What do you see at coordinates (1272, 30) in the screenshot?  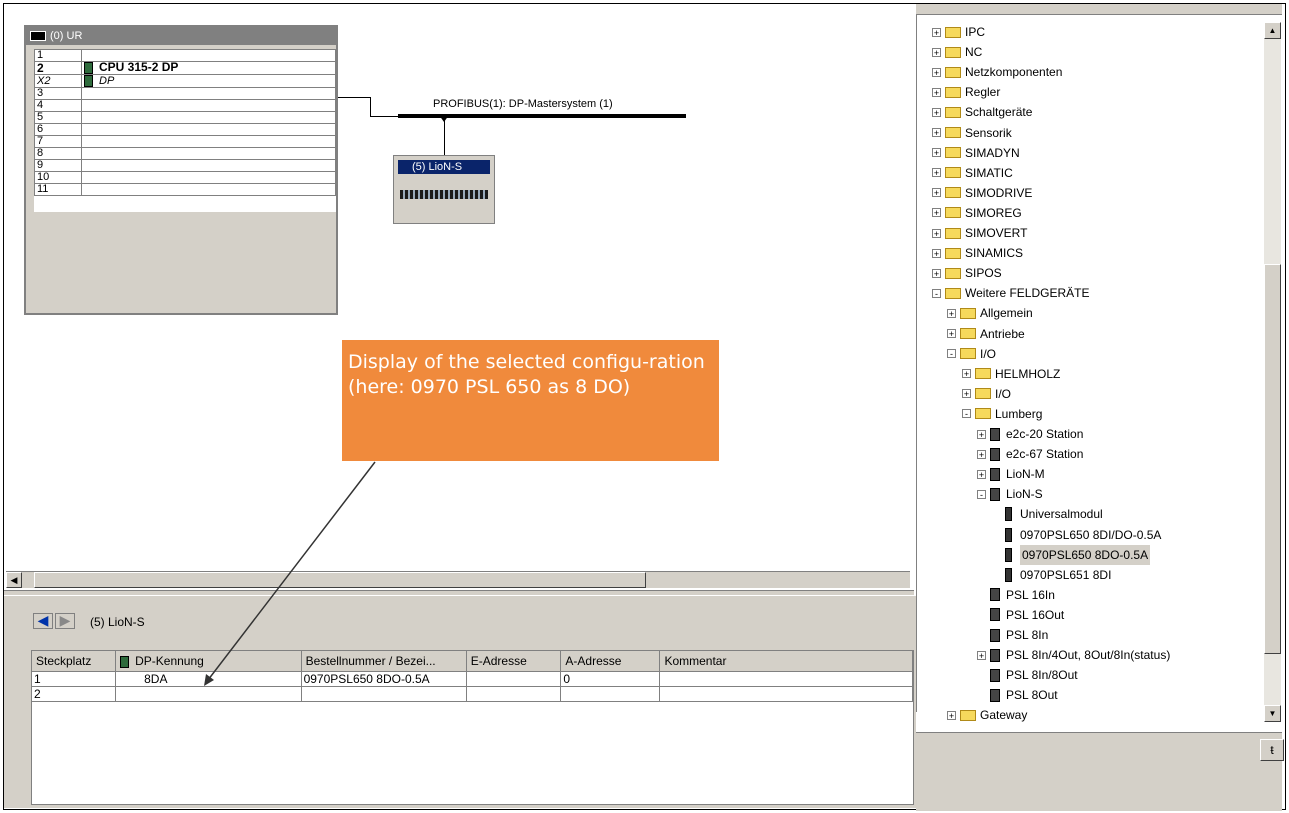 I see `scroll-up-icon: ▲` at bounding box center [1272, 30].